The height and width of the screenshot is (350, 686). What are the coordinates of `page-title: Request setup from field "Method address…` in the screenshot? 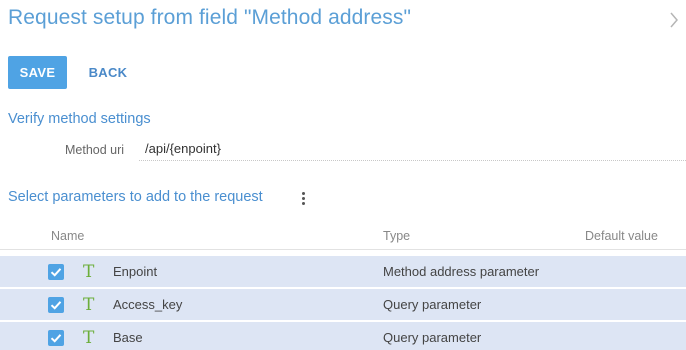 It's located at (210, 17).